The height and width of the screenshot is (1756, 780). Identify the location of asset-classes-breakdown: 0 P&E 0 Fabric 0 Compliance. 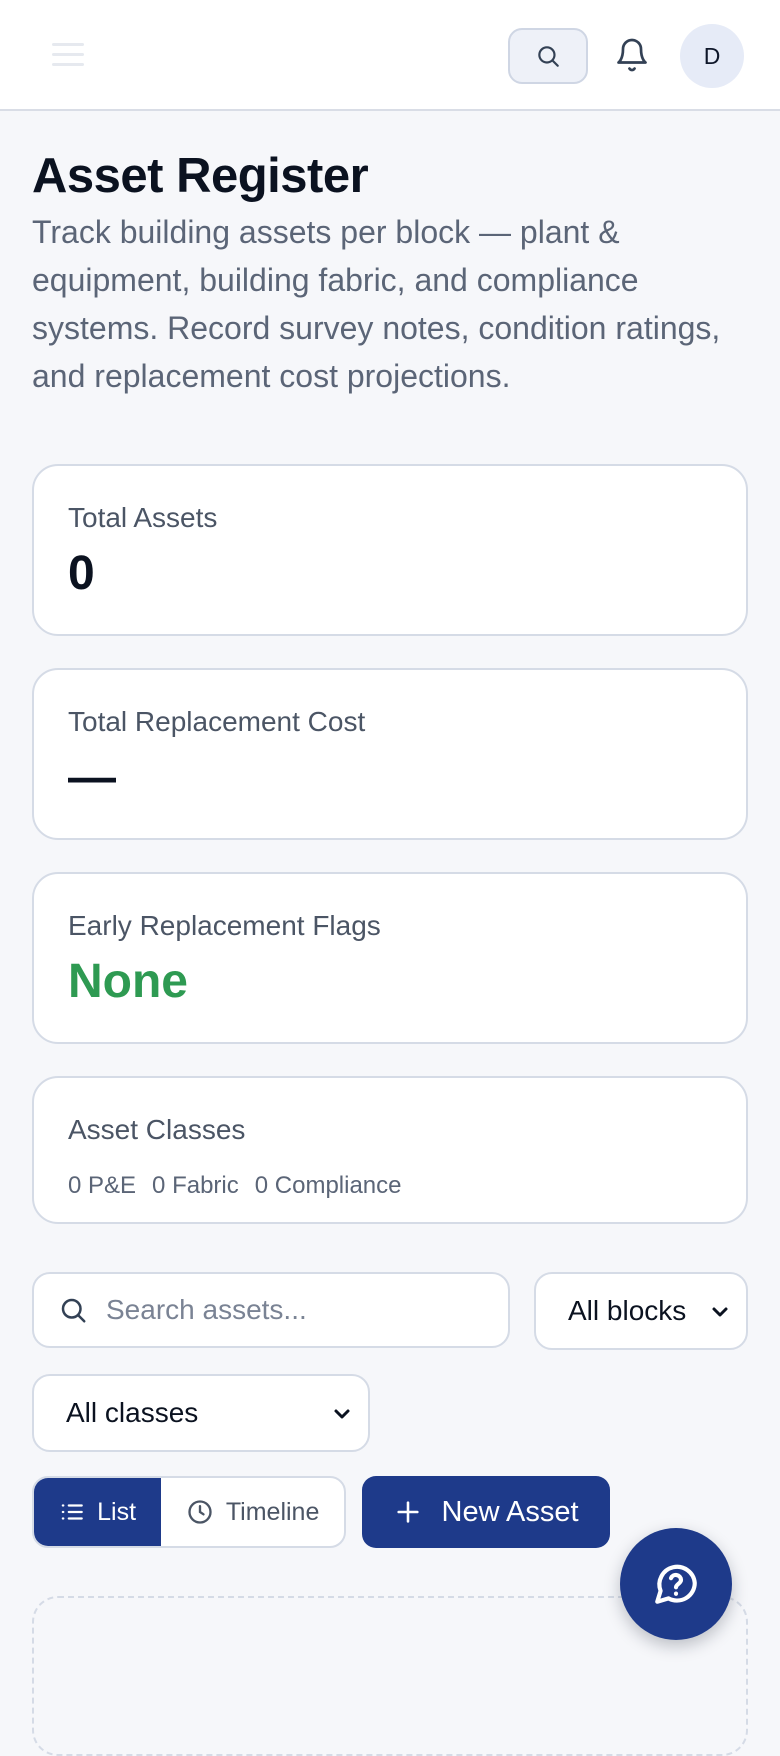
(235, 1186).